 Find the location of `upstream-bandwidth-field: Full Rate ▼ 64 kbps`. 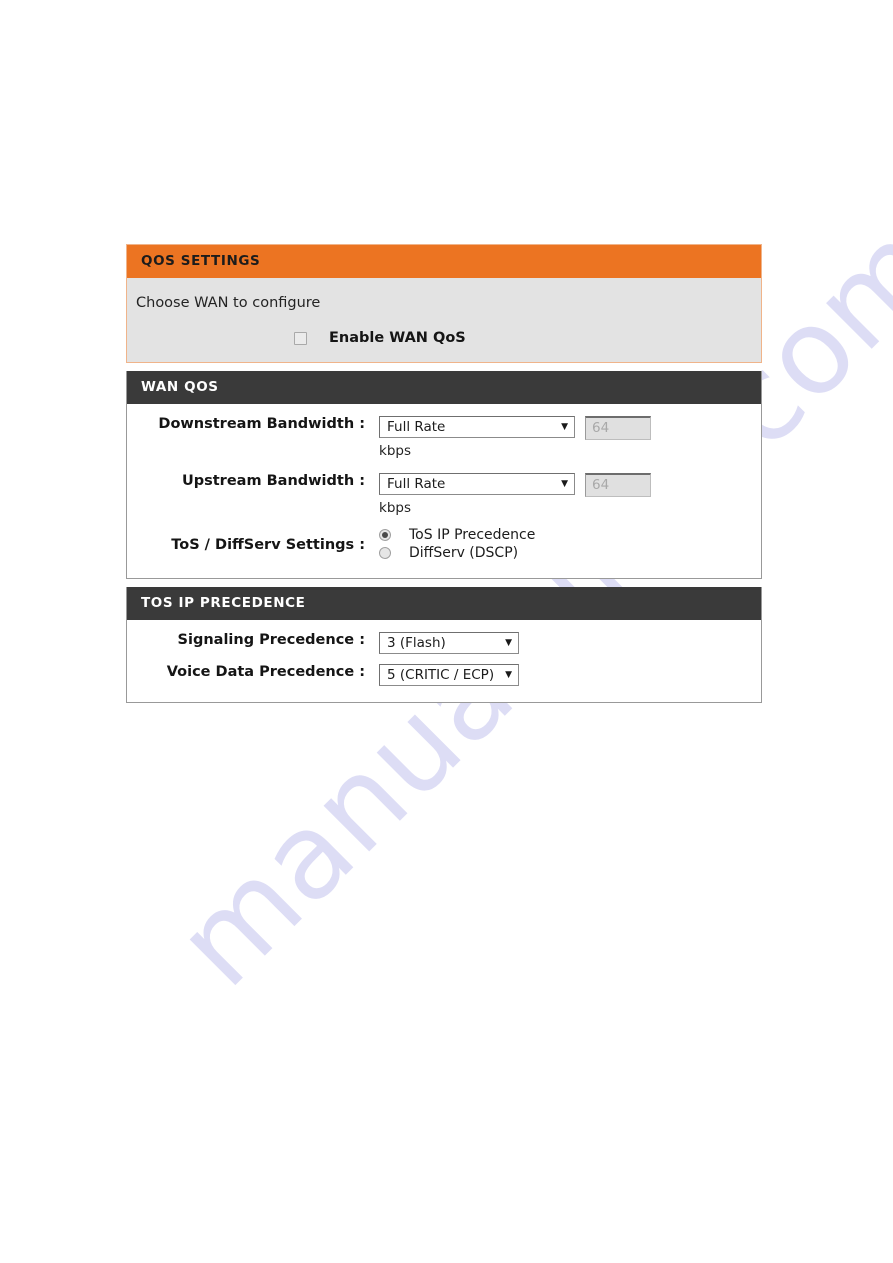

upstream-bandwidth-field: Full Rate ▼ 64 kbps is located at coordinates (570, 494).